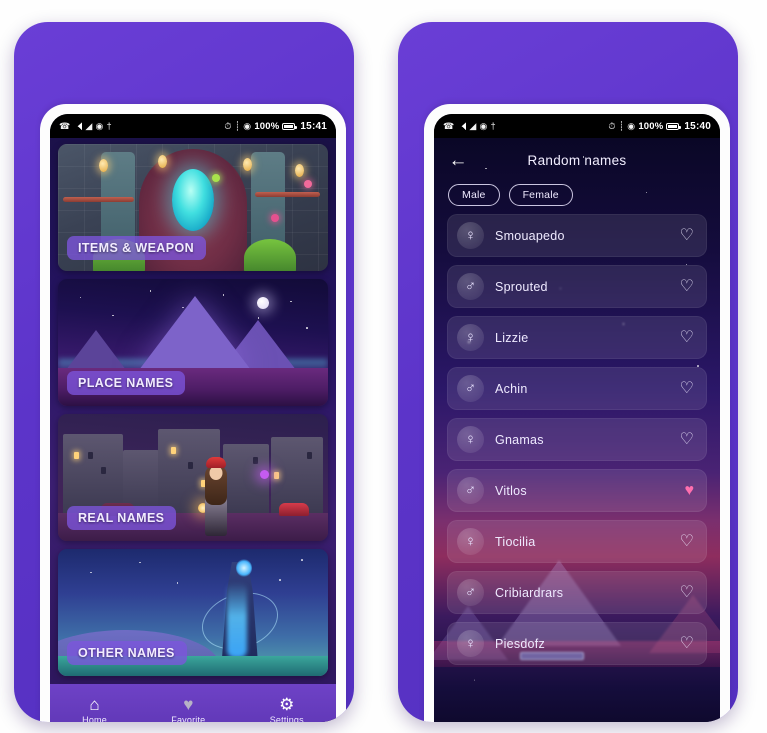 The width and height of the screenshot is (767, 733). Describe the element at coordinates (577, 198) in the screenshot. I see `gender-filter-chips: Male Female` at that location.